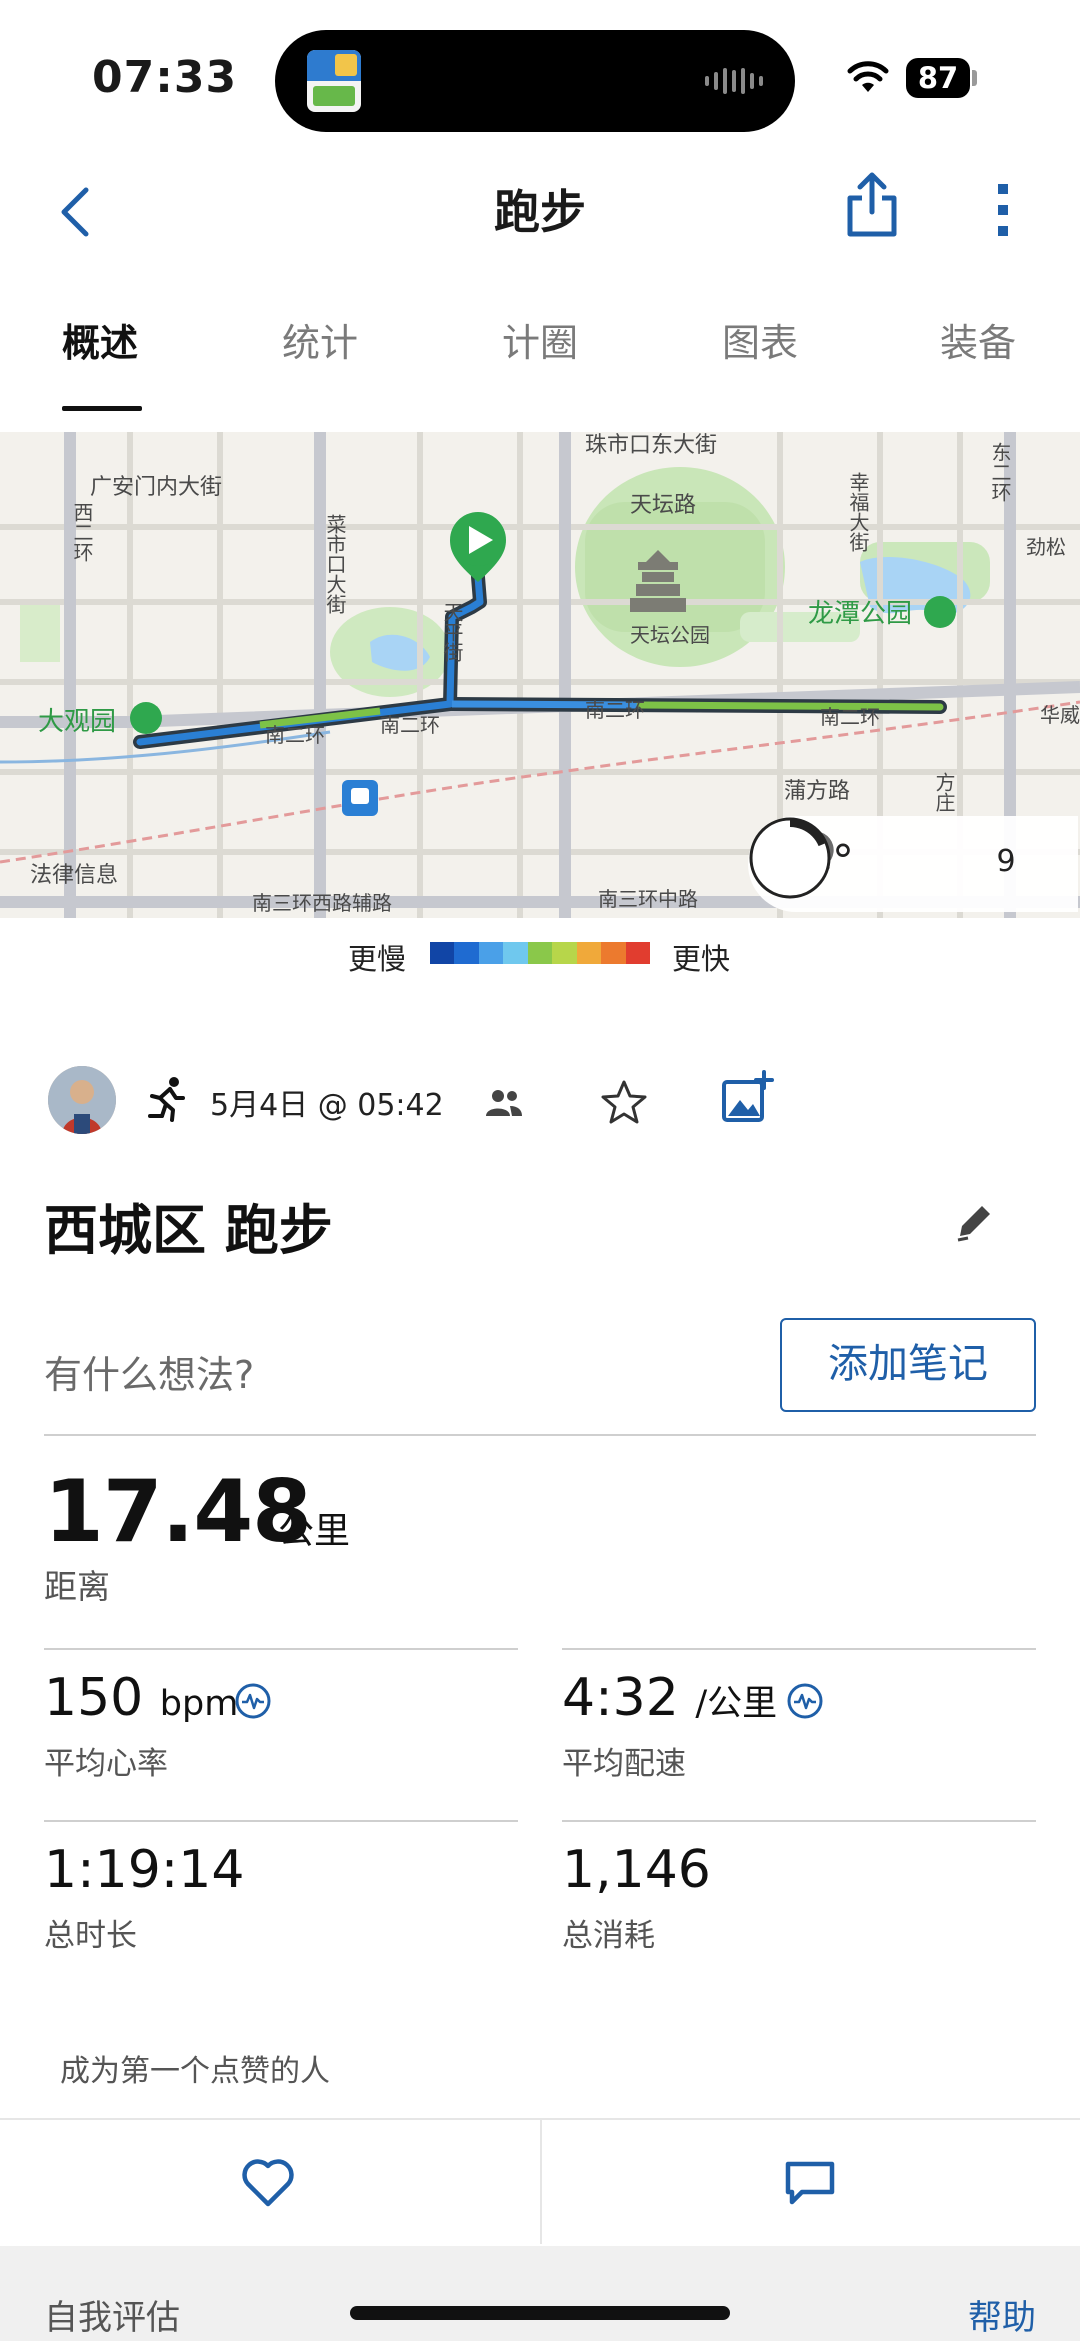  What do you see at coordinates (112, 2318) in the screenshot?
I see `self-eval-label: 自我评估` at bounding box center [112, 2318].